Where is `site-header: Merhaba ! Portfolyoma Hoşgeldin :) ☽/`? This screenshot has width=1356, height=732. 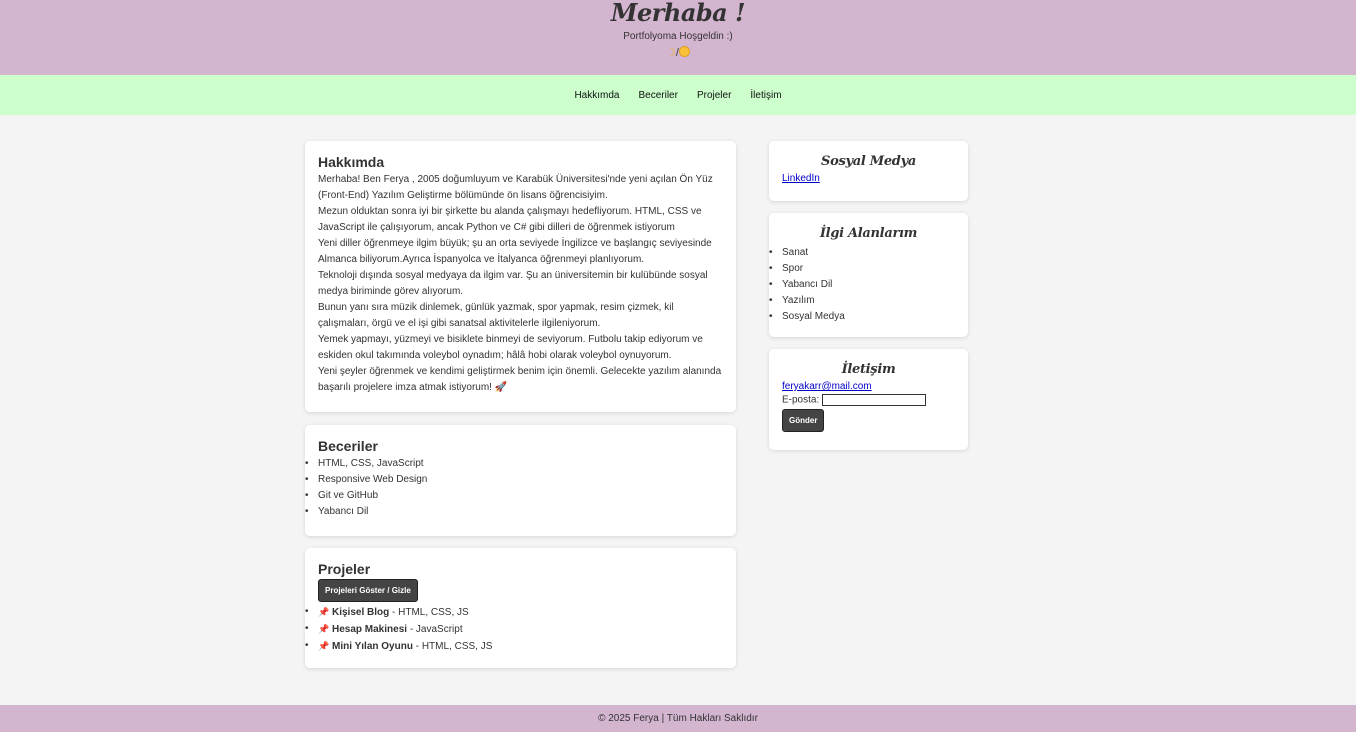 site-header: Merhaba ! Portfolyoma Hoşgeldin :) ☽/ is located at coordinates (678, 37).